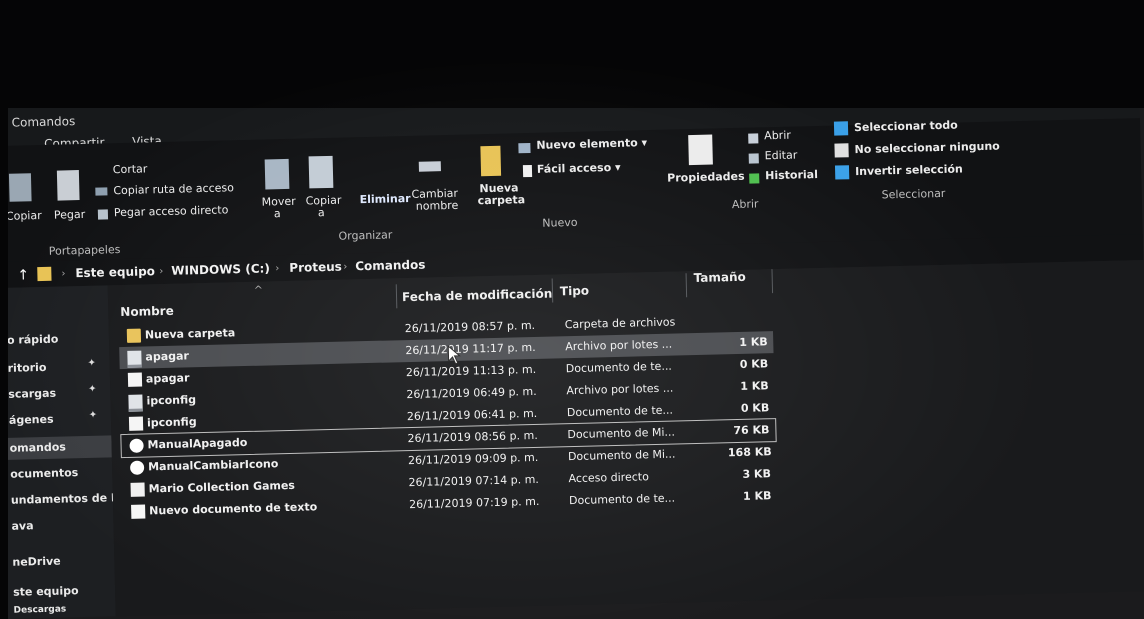  What do you see at coordinates (757, 474) in the screenshot?
I see `file-size: 3 KB` at bounding box center [757, 474].